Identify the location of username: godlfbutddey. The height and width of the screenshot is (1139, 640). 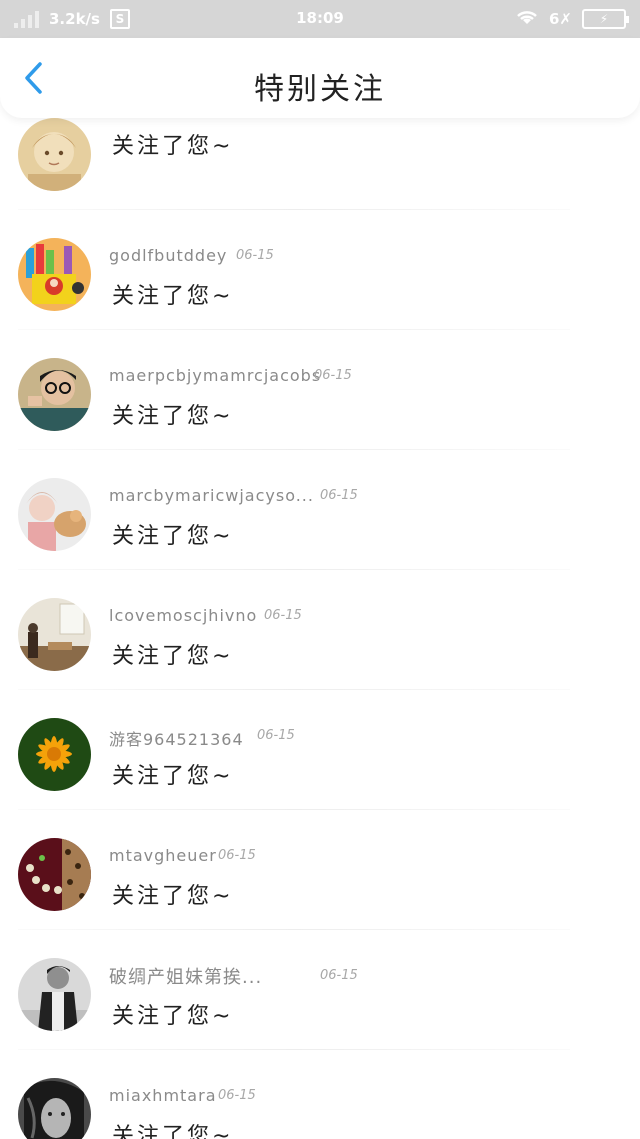
(168, 255).